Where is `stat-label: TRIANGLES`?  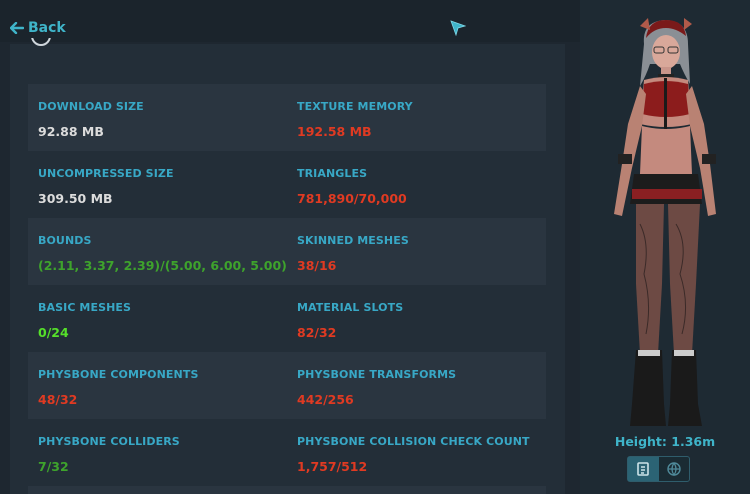
stat-label: TRIANGLES is located at coordinates (332, 173).